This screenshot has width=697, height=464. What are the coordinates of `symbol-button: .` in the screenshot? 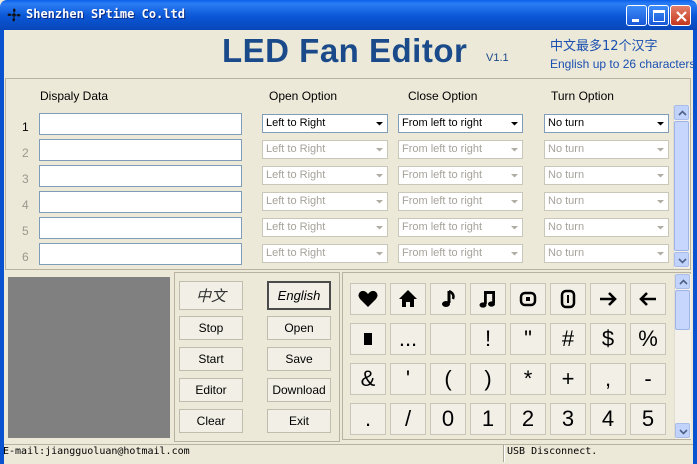 It's located at (368, 419).